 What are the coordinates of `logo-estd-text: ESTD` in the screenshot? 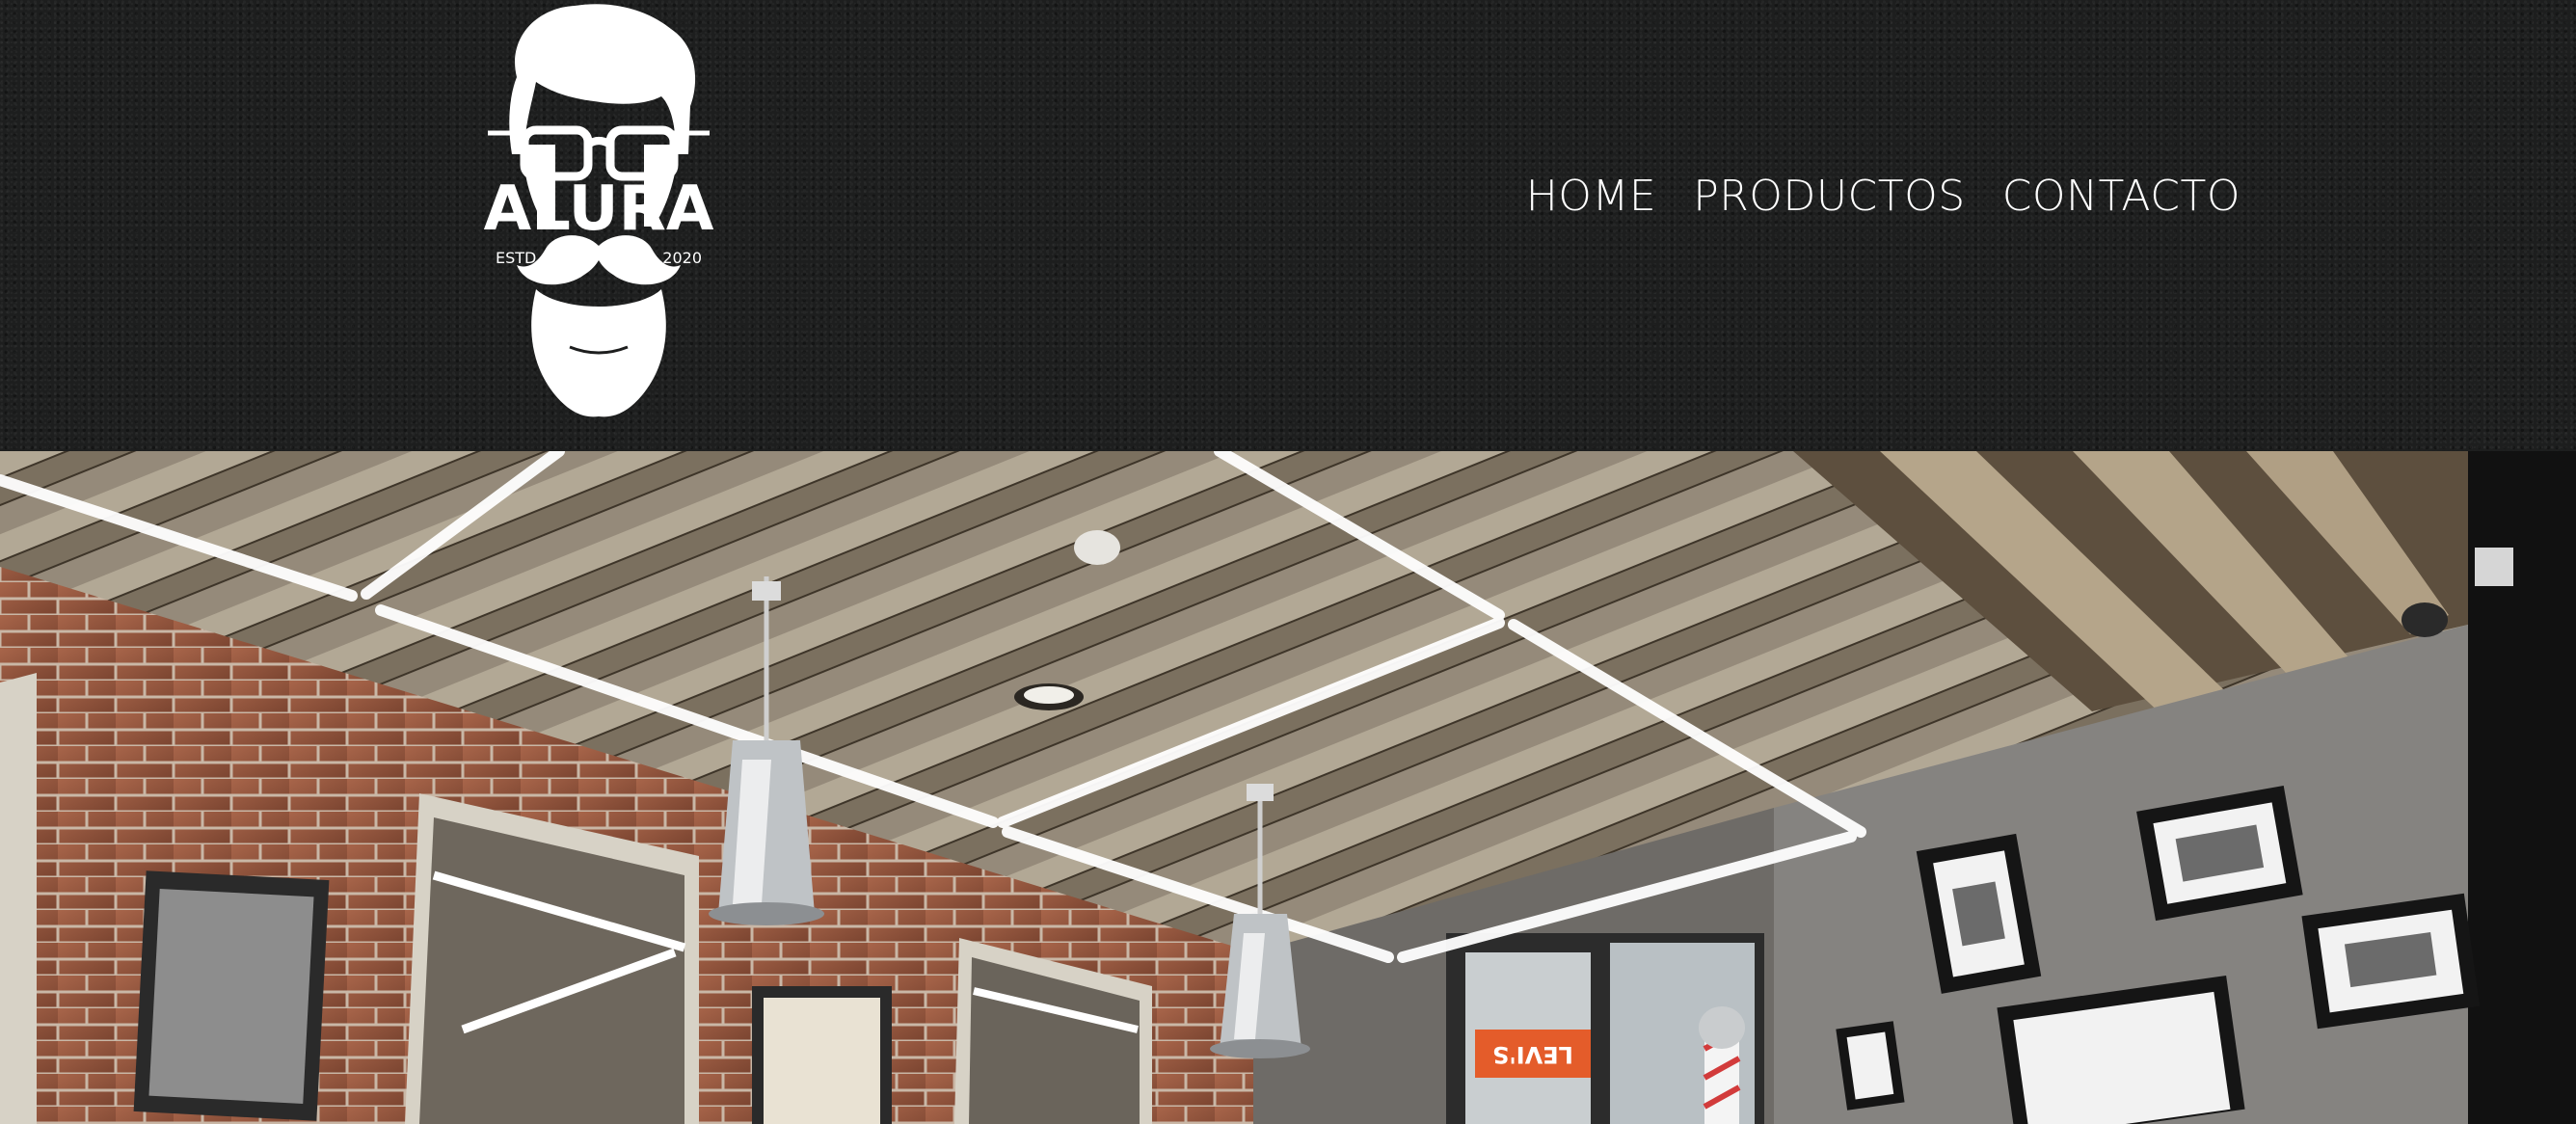 It's located at (516, 258).